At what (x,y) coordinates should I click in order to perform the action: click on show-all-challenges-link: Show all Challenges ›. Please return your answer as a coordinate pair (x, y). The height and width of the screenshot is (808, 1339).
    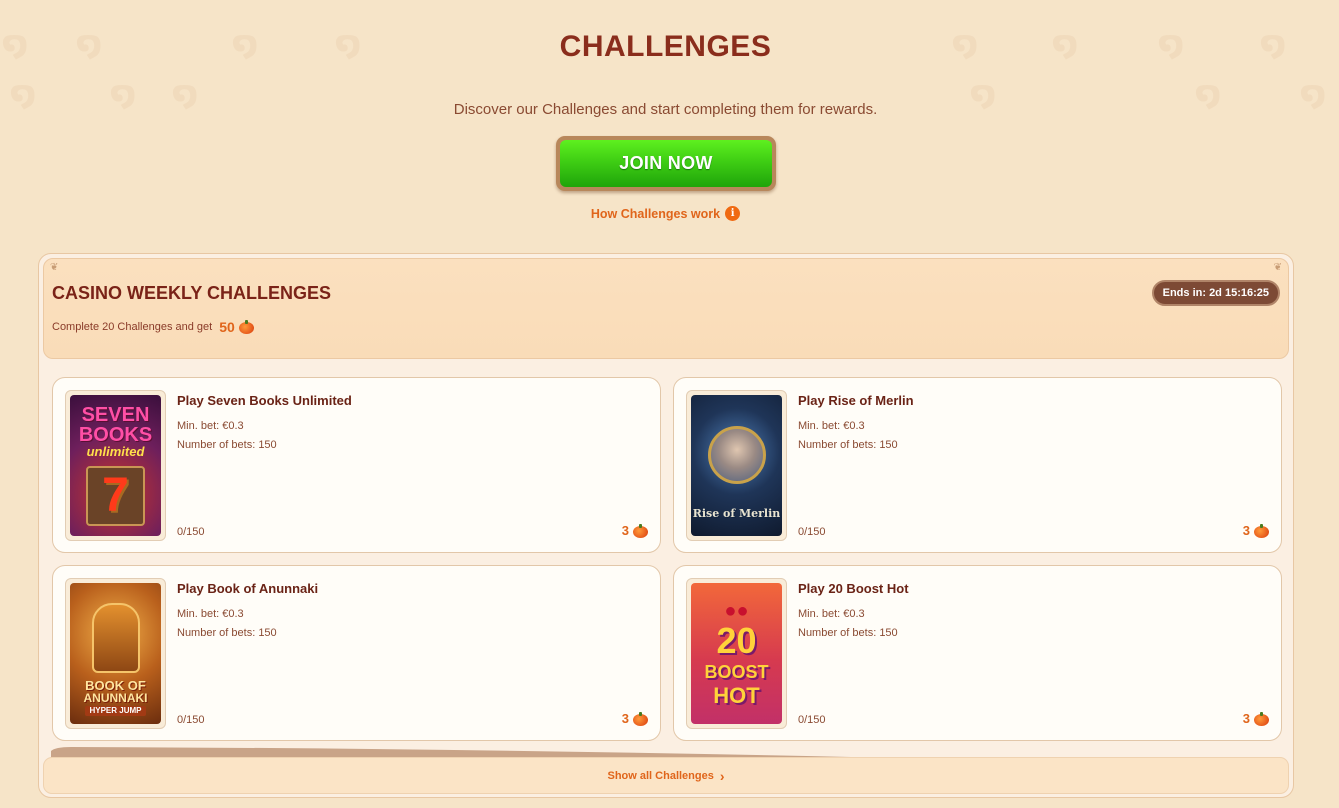
    Looking at the image, I should click on (666, 775).